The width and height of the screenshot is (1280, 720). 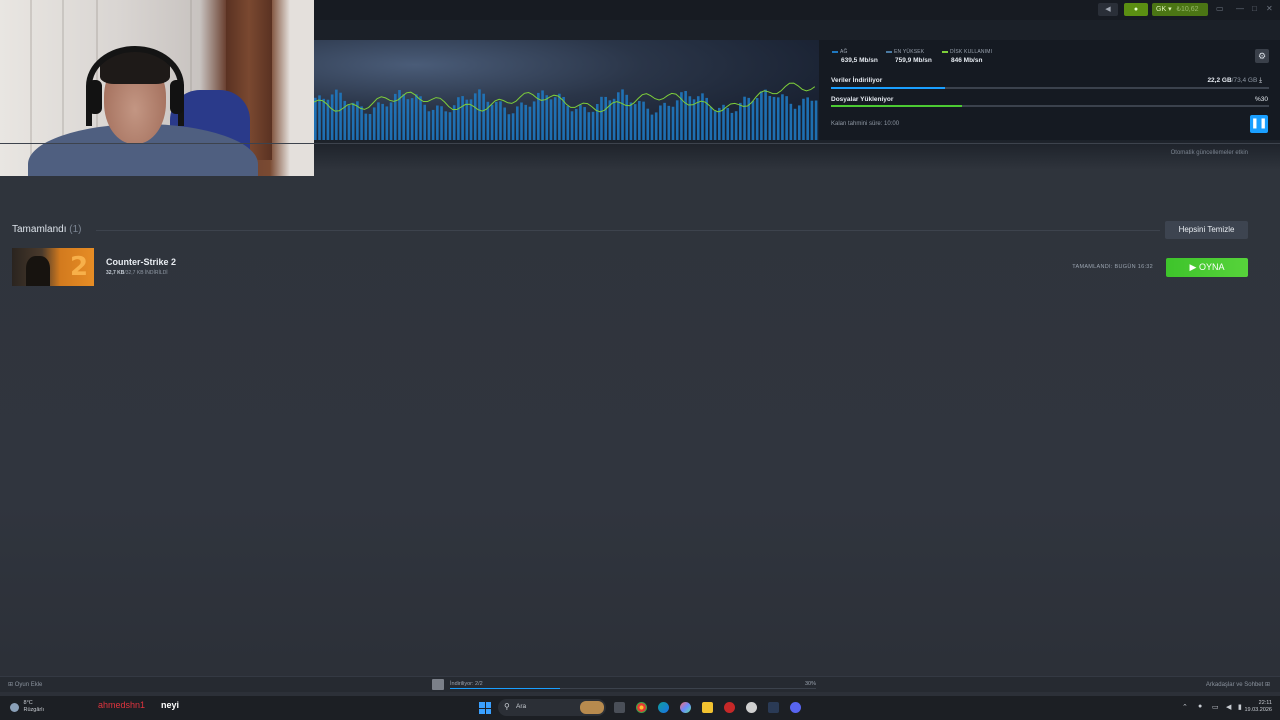 I want to click on bandwidth-graph, so click(x=566, y=111).